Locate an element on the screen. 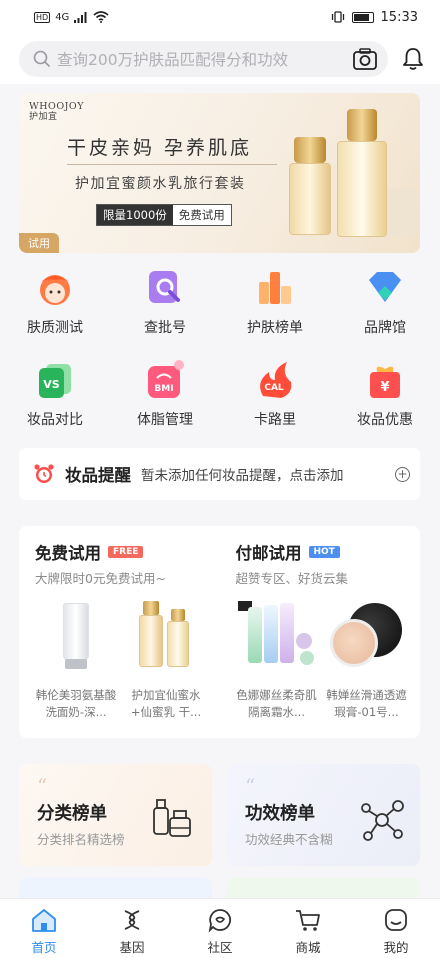 This screenshot has width=440, height=958. tab-home: 首页 is located at coordinates (44, 928).